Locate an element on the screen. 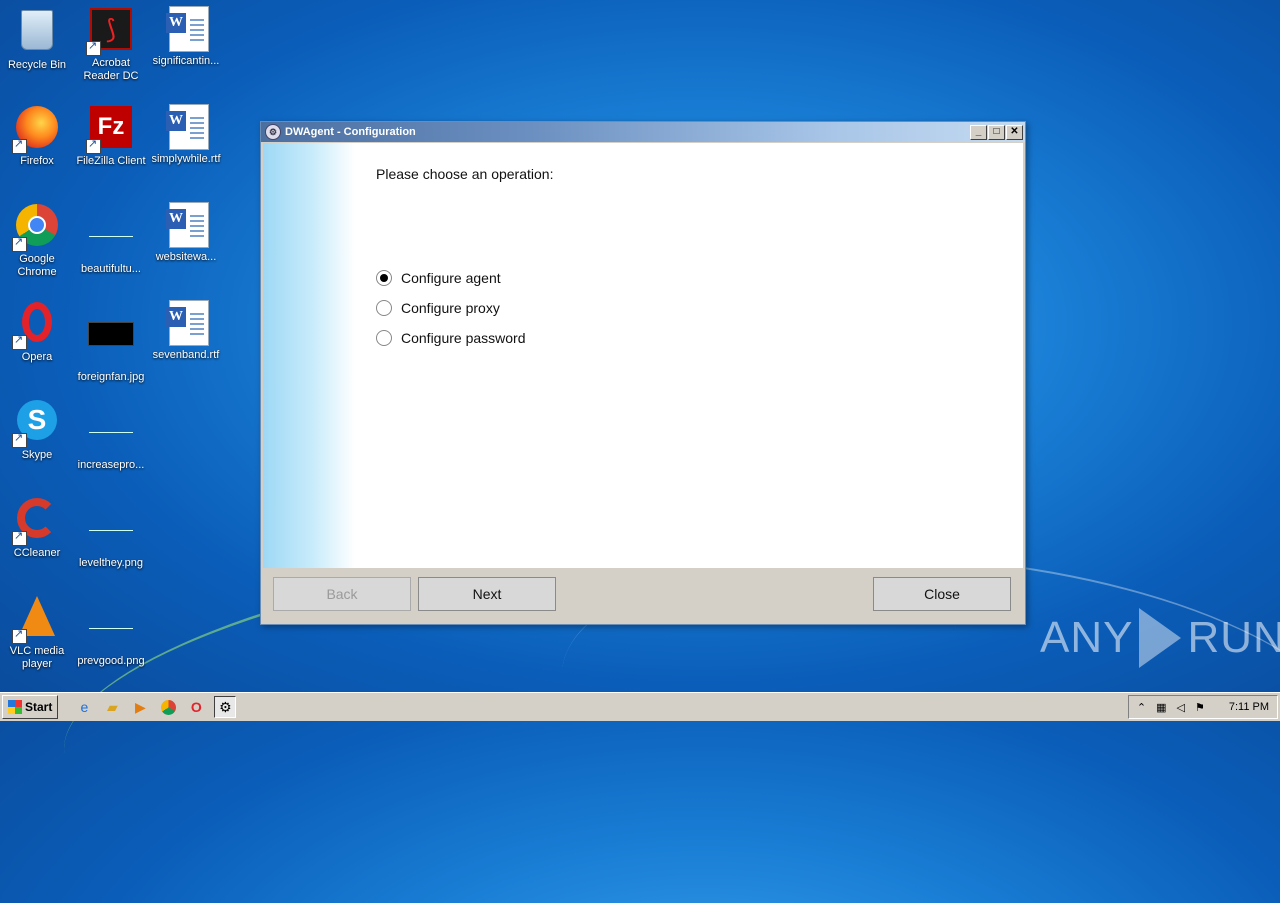  desktop-icon-foreignfan: foreignfan.jpg is located at coordinates (111, 342).